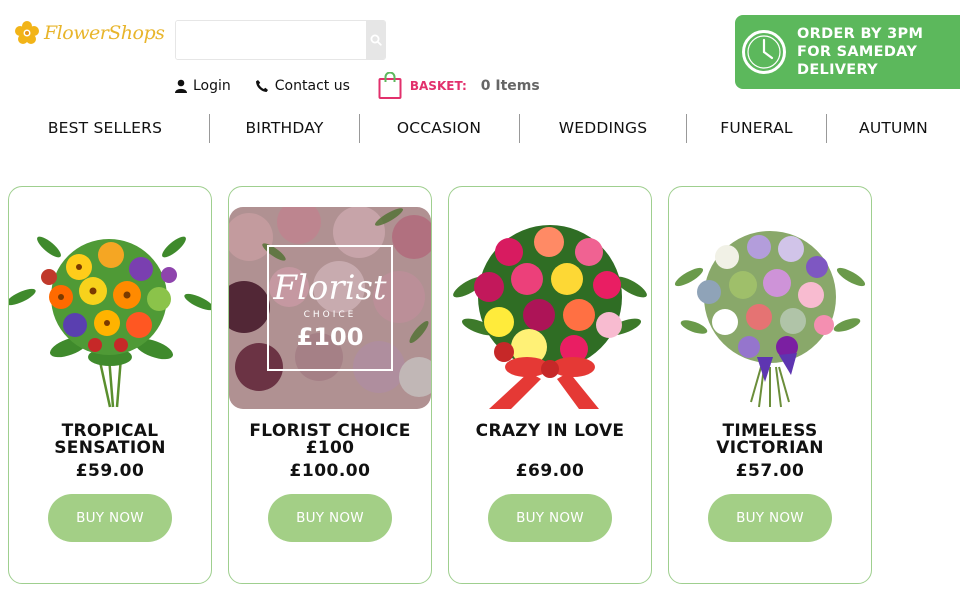 The image size is (960, 600). I want to click on delivery-text: ORDER BY 3PM FOR SAMEDAY DELIVERY, so click(860, 52).